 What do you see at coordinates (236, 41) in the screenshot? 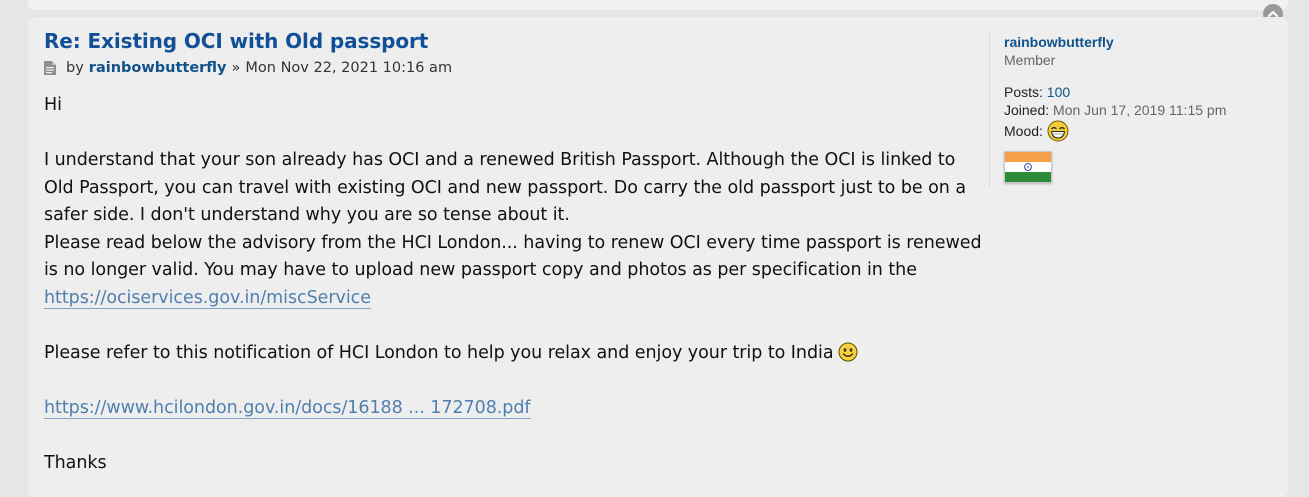
I see `post-title-link: Re: Existing OCI with Old passport` at bounding box center [236, 41].